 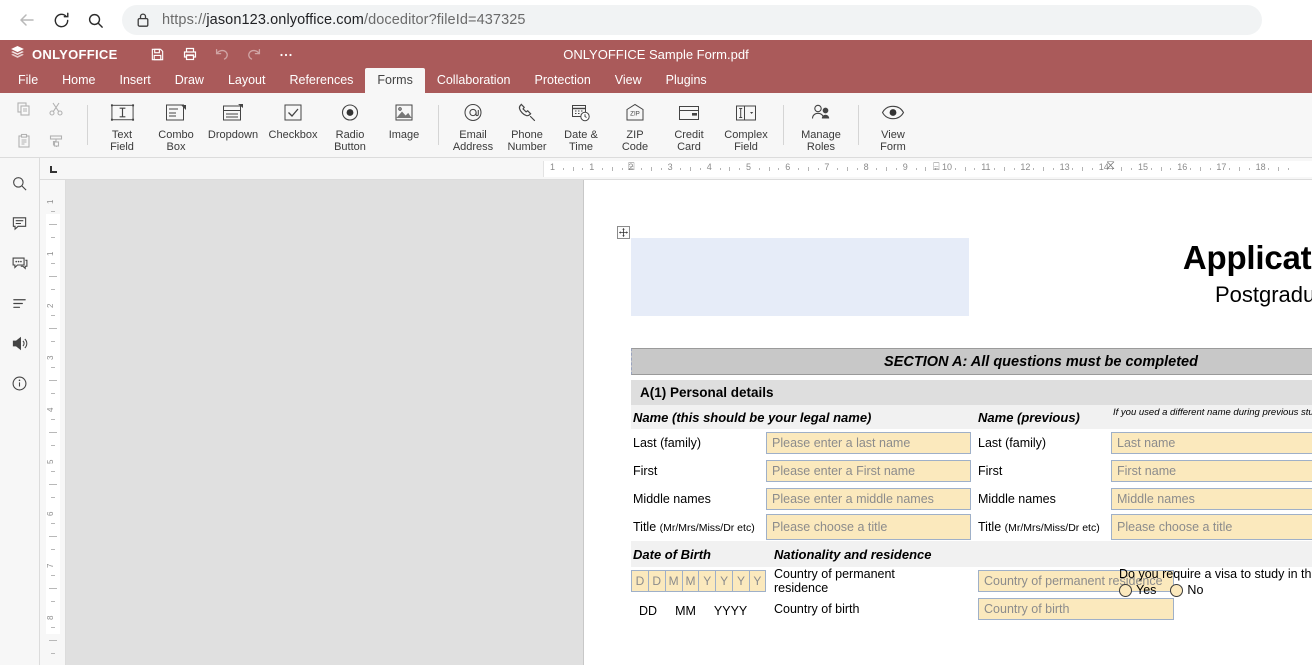 What do you see at coordinates (20, 383) in the screenshot?
I see `sidebar-item-about` at bounding box center [20, 383].